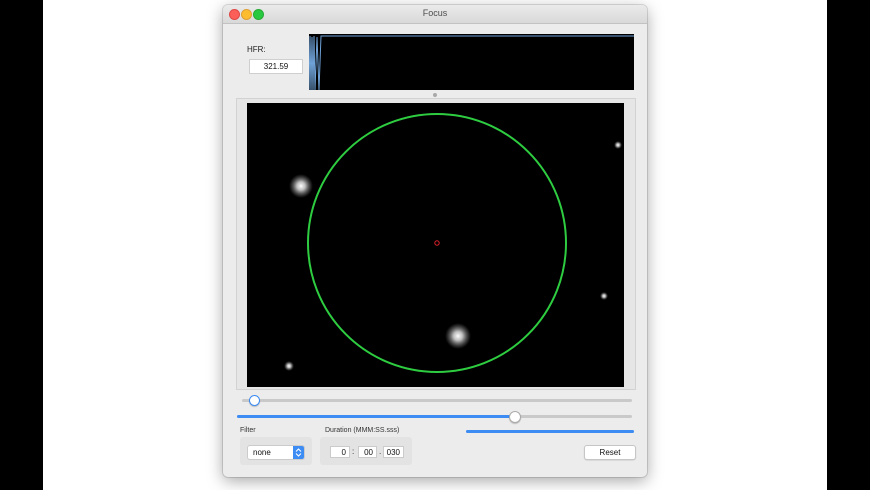 The height and width of the screenshot is (490, 870). What do you see at coordinates (276, 66) in the screenshot?
I see `hfr-value-field: 321.59` at bounding box center [276, 66].